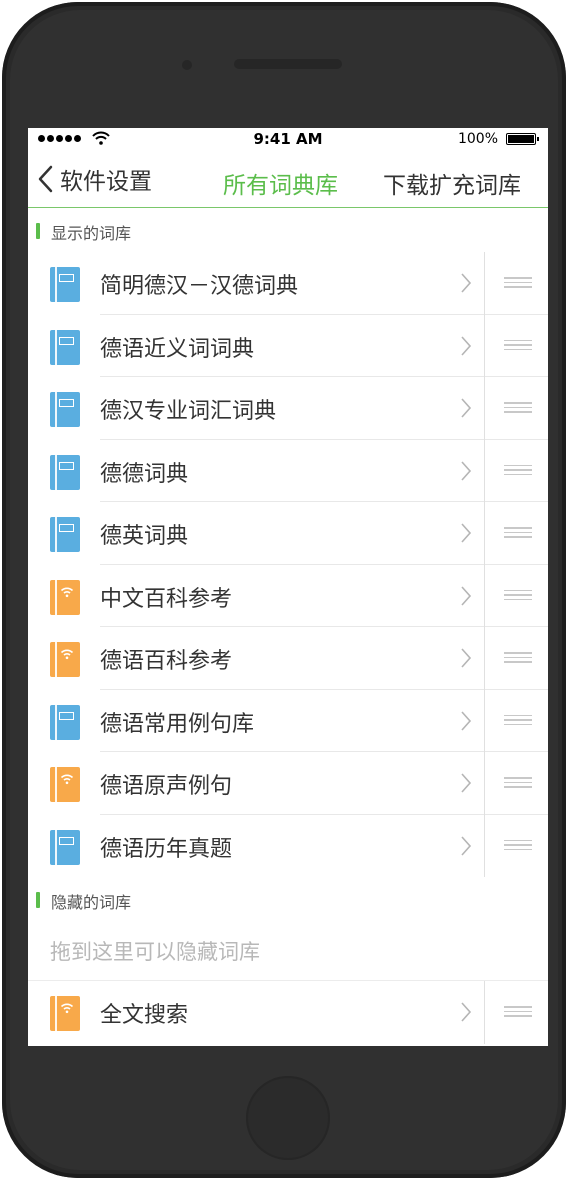  I want to click on dictionary-row: 中文百科参考, so click(288, 595).